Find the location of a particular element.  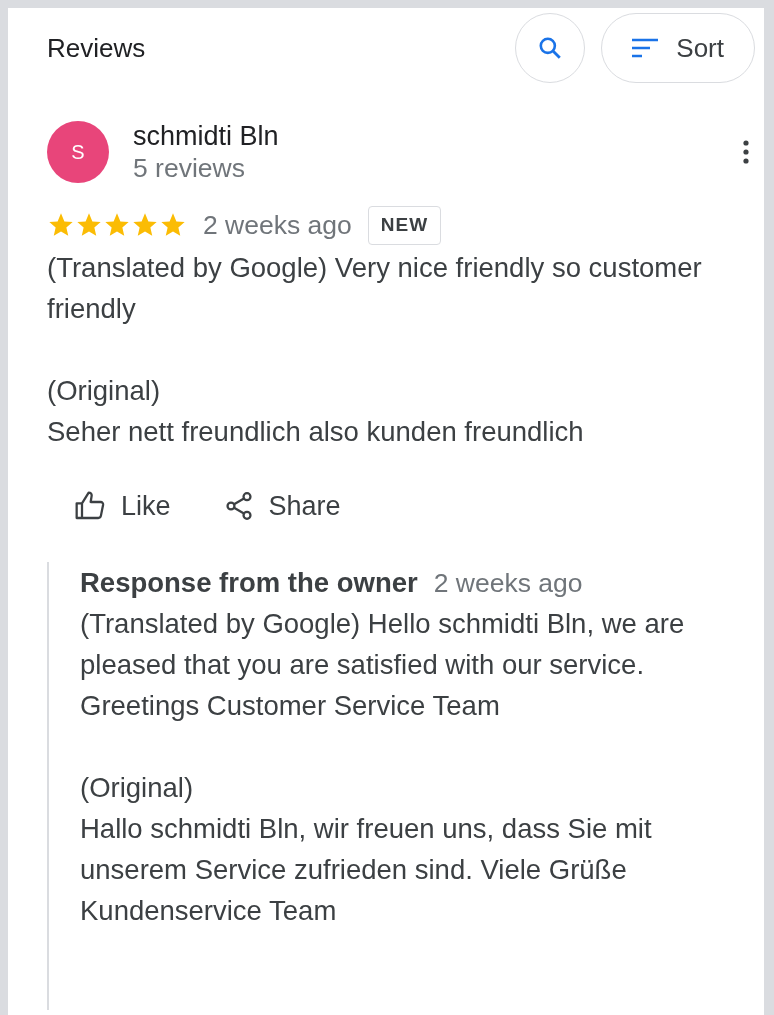

review-count: 5 reviews is located at coordinates (189, 168).